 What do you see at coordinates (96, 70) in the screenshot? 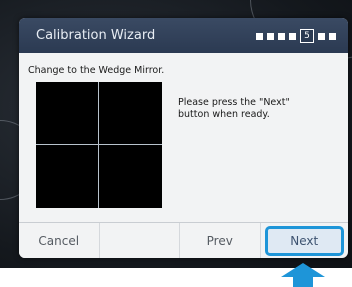
I see `instruction-text: Change to the Wedge Mirror.` at bounding box center [96, 70].